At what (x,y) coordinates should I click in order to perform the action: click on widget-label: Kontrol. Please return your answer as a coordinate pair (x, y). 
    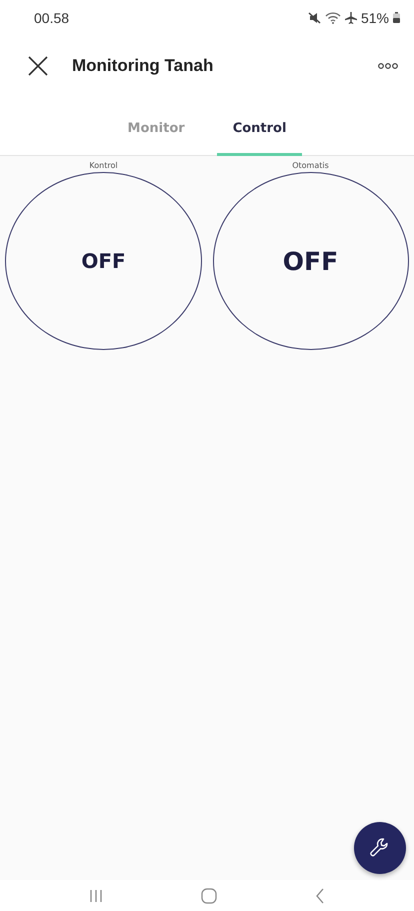
    Looking at the image, I should click on (103, 165).